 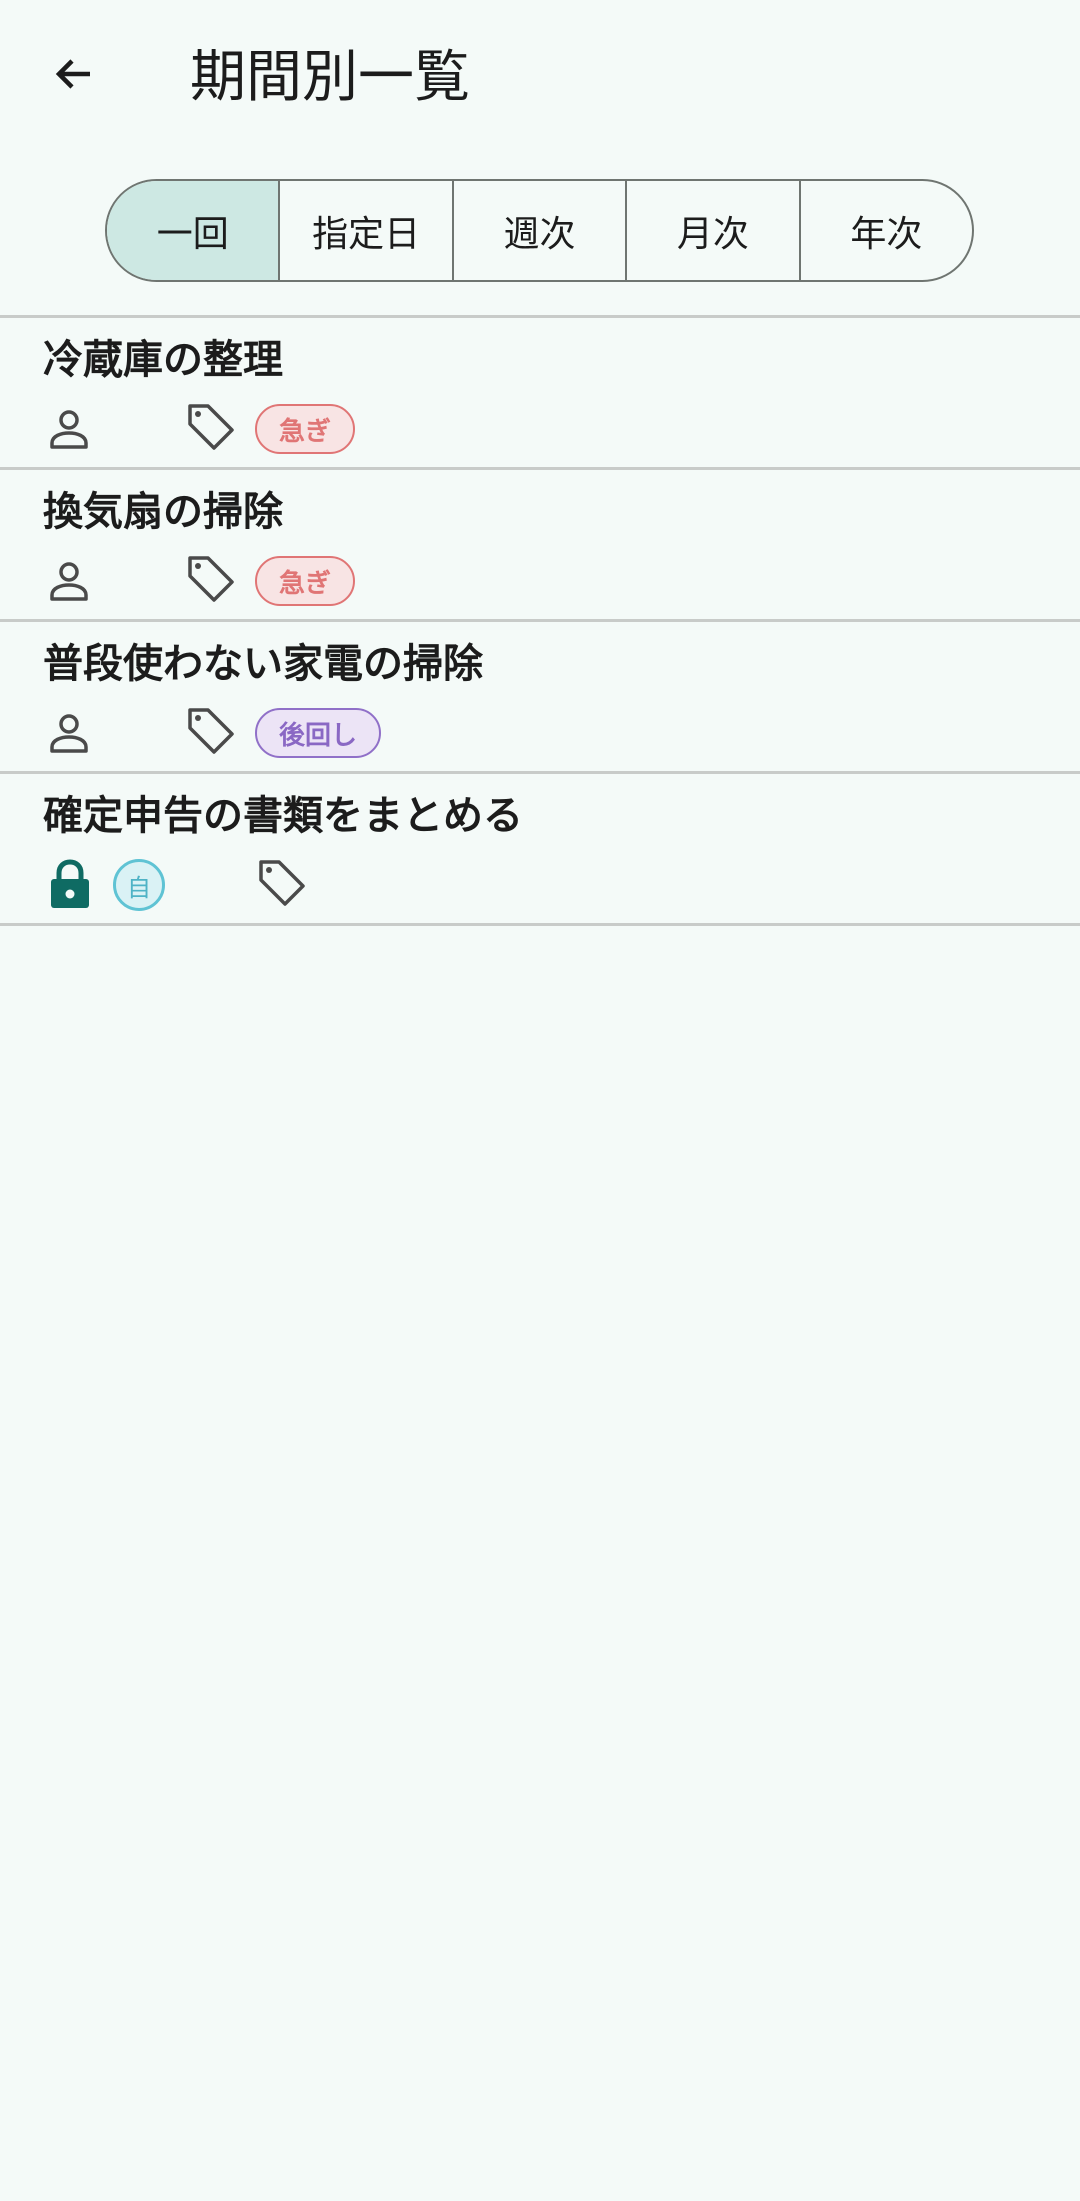 What do you see at coordinates (139, 885) in the screenshot?
I see `assignee-badge: 自` at bounding box center [139, 885].